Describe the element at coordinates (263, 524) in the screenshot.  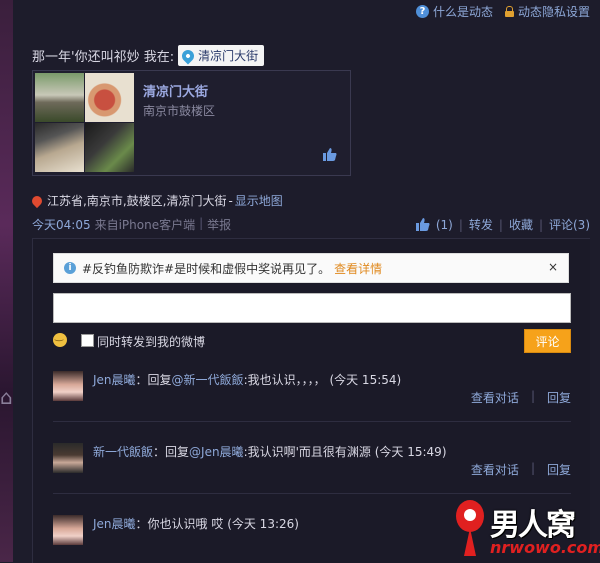
I see `comment-time: (今天 13:26)` at that location.